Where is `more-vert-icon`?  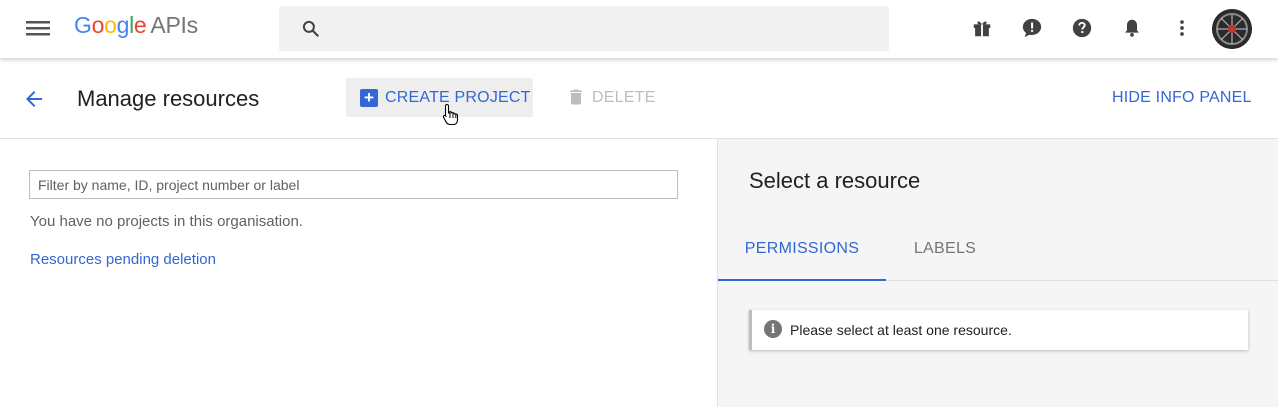
more-vert-icon is located at coordinates (1182, 28).